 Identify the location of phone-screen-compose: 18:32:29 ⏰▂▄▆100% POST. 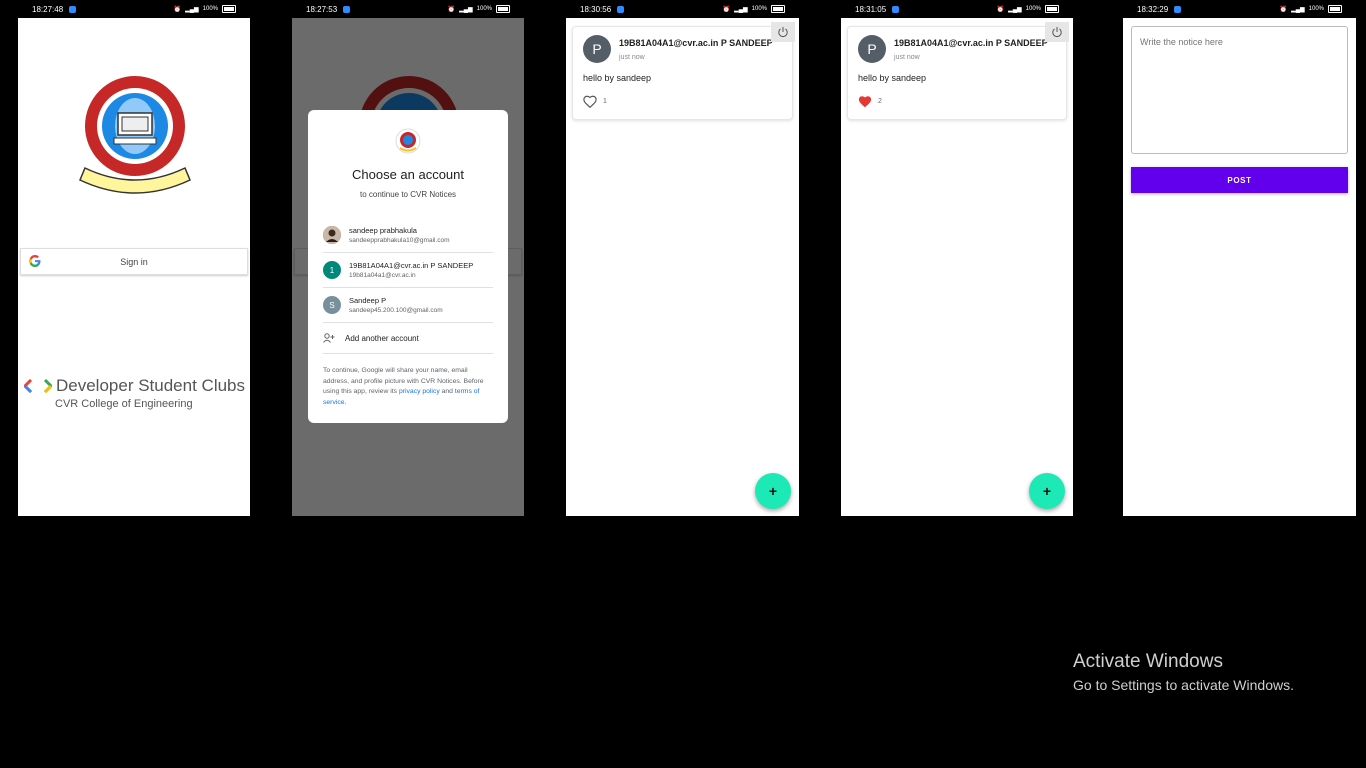
(1239, 258).